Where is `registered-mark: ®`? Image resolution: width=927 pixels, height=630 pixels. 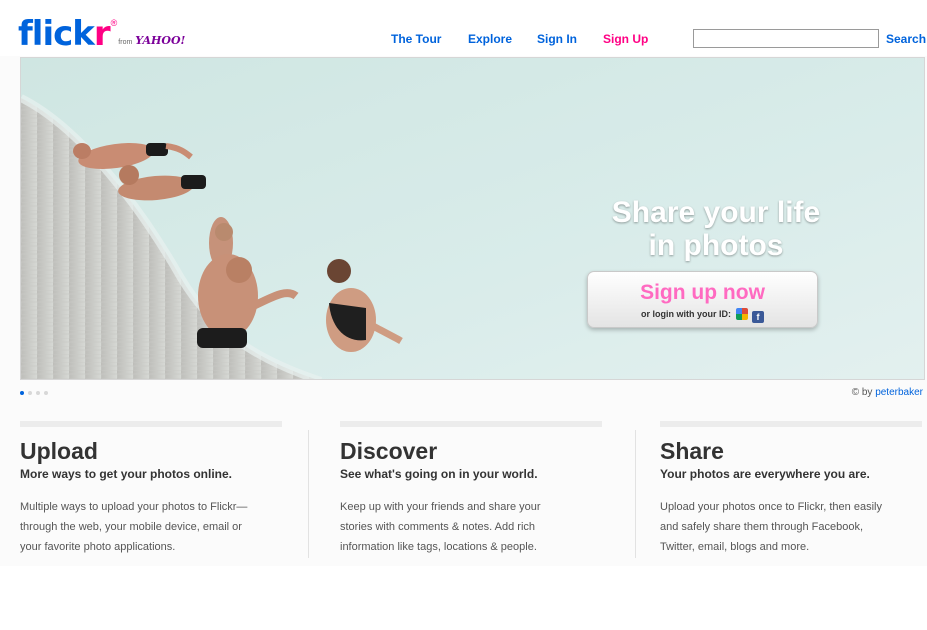 registered-mark: ® is located at coordinates (114, 23).